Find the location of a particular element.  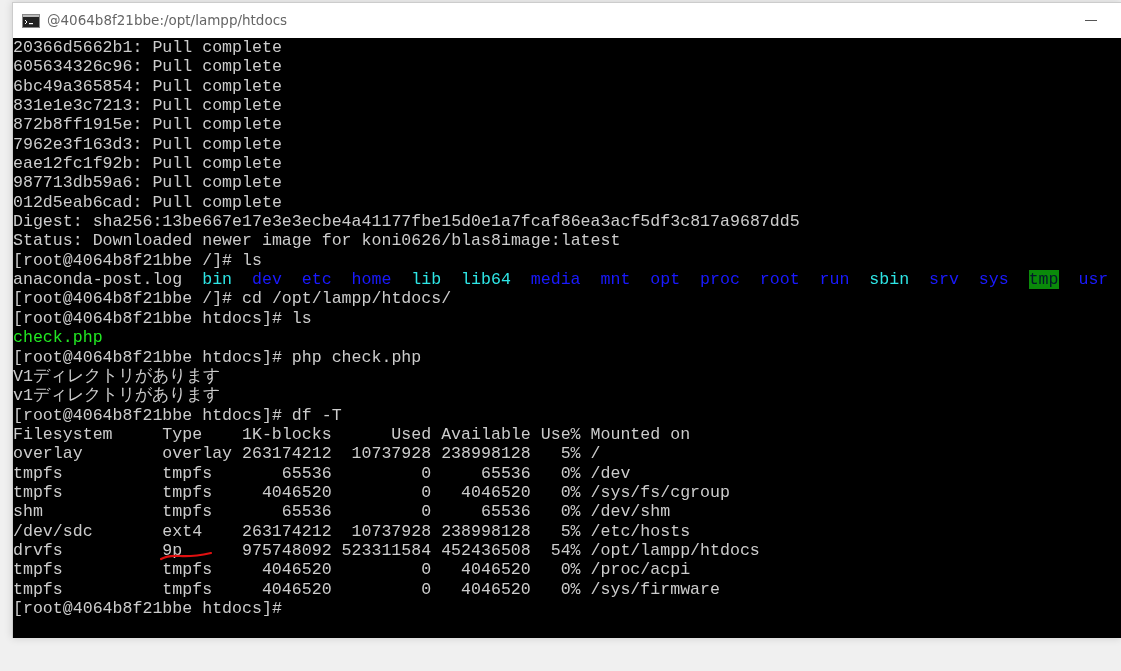

table-cell: /sys/firmware is located at coordinates (655, 589).